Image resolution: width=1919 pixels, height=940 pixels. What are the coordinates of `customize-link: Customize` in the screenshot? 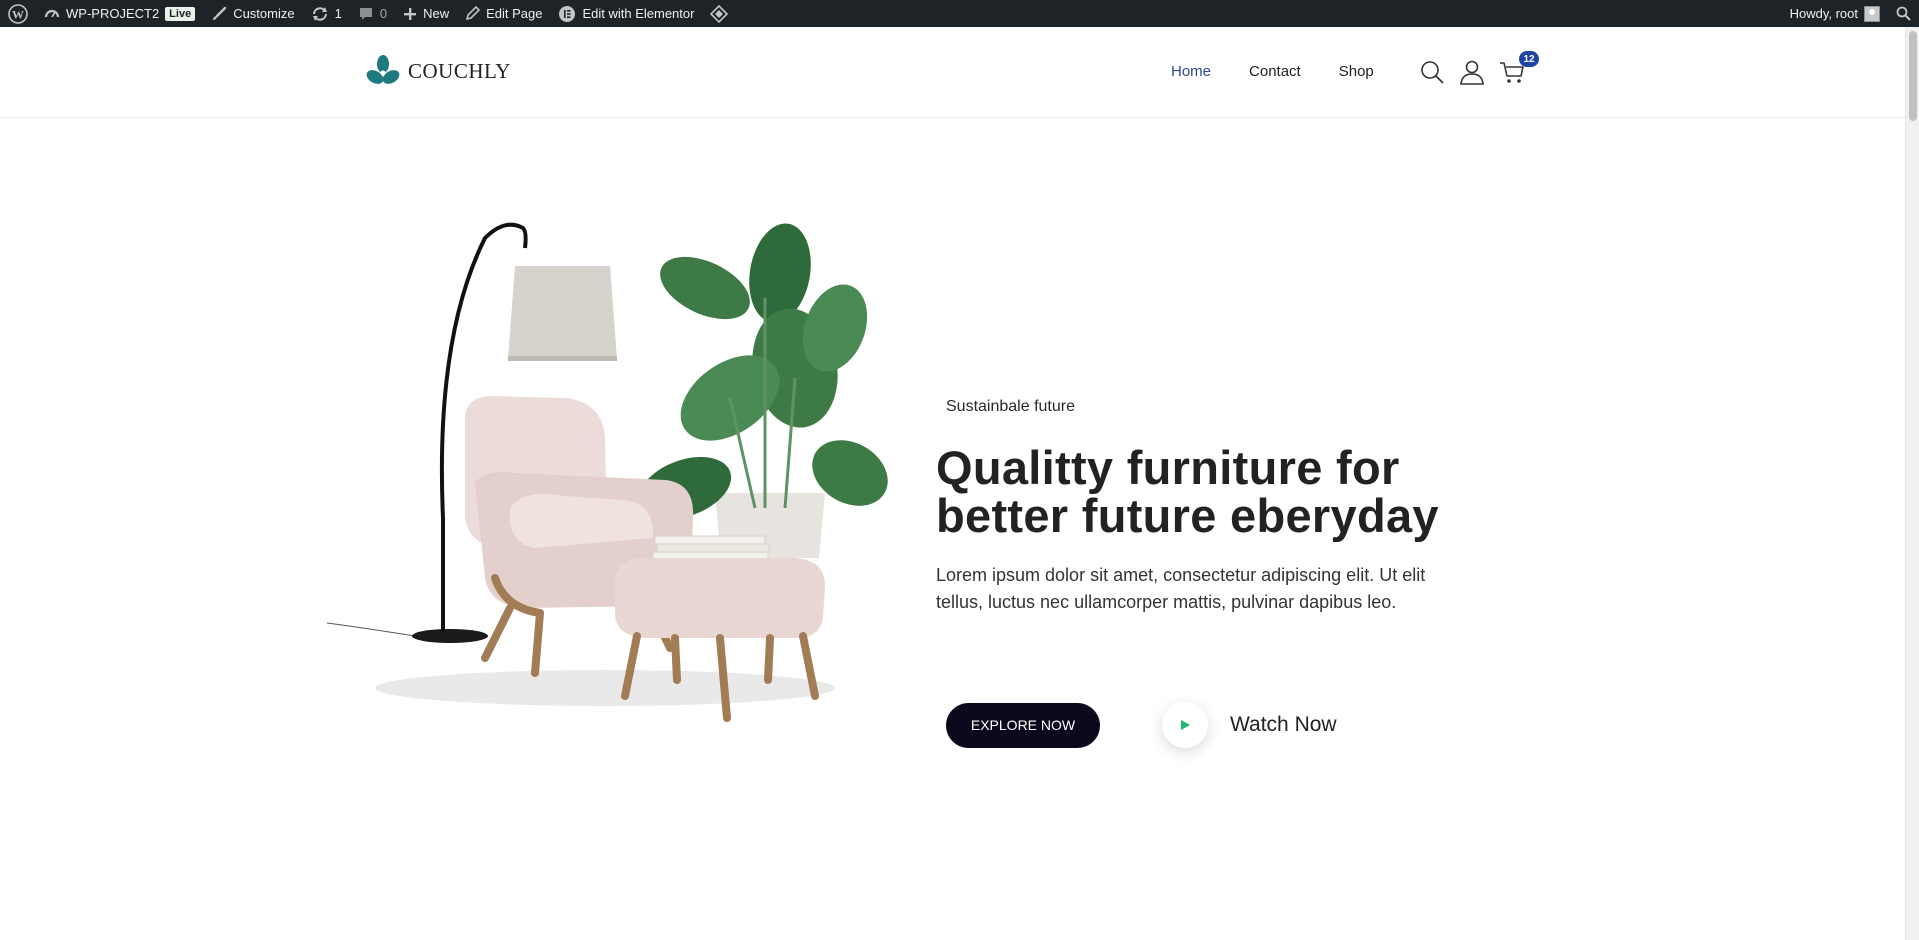 It's located at (252, 13).